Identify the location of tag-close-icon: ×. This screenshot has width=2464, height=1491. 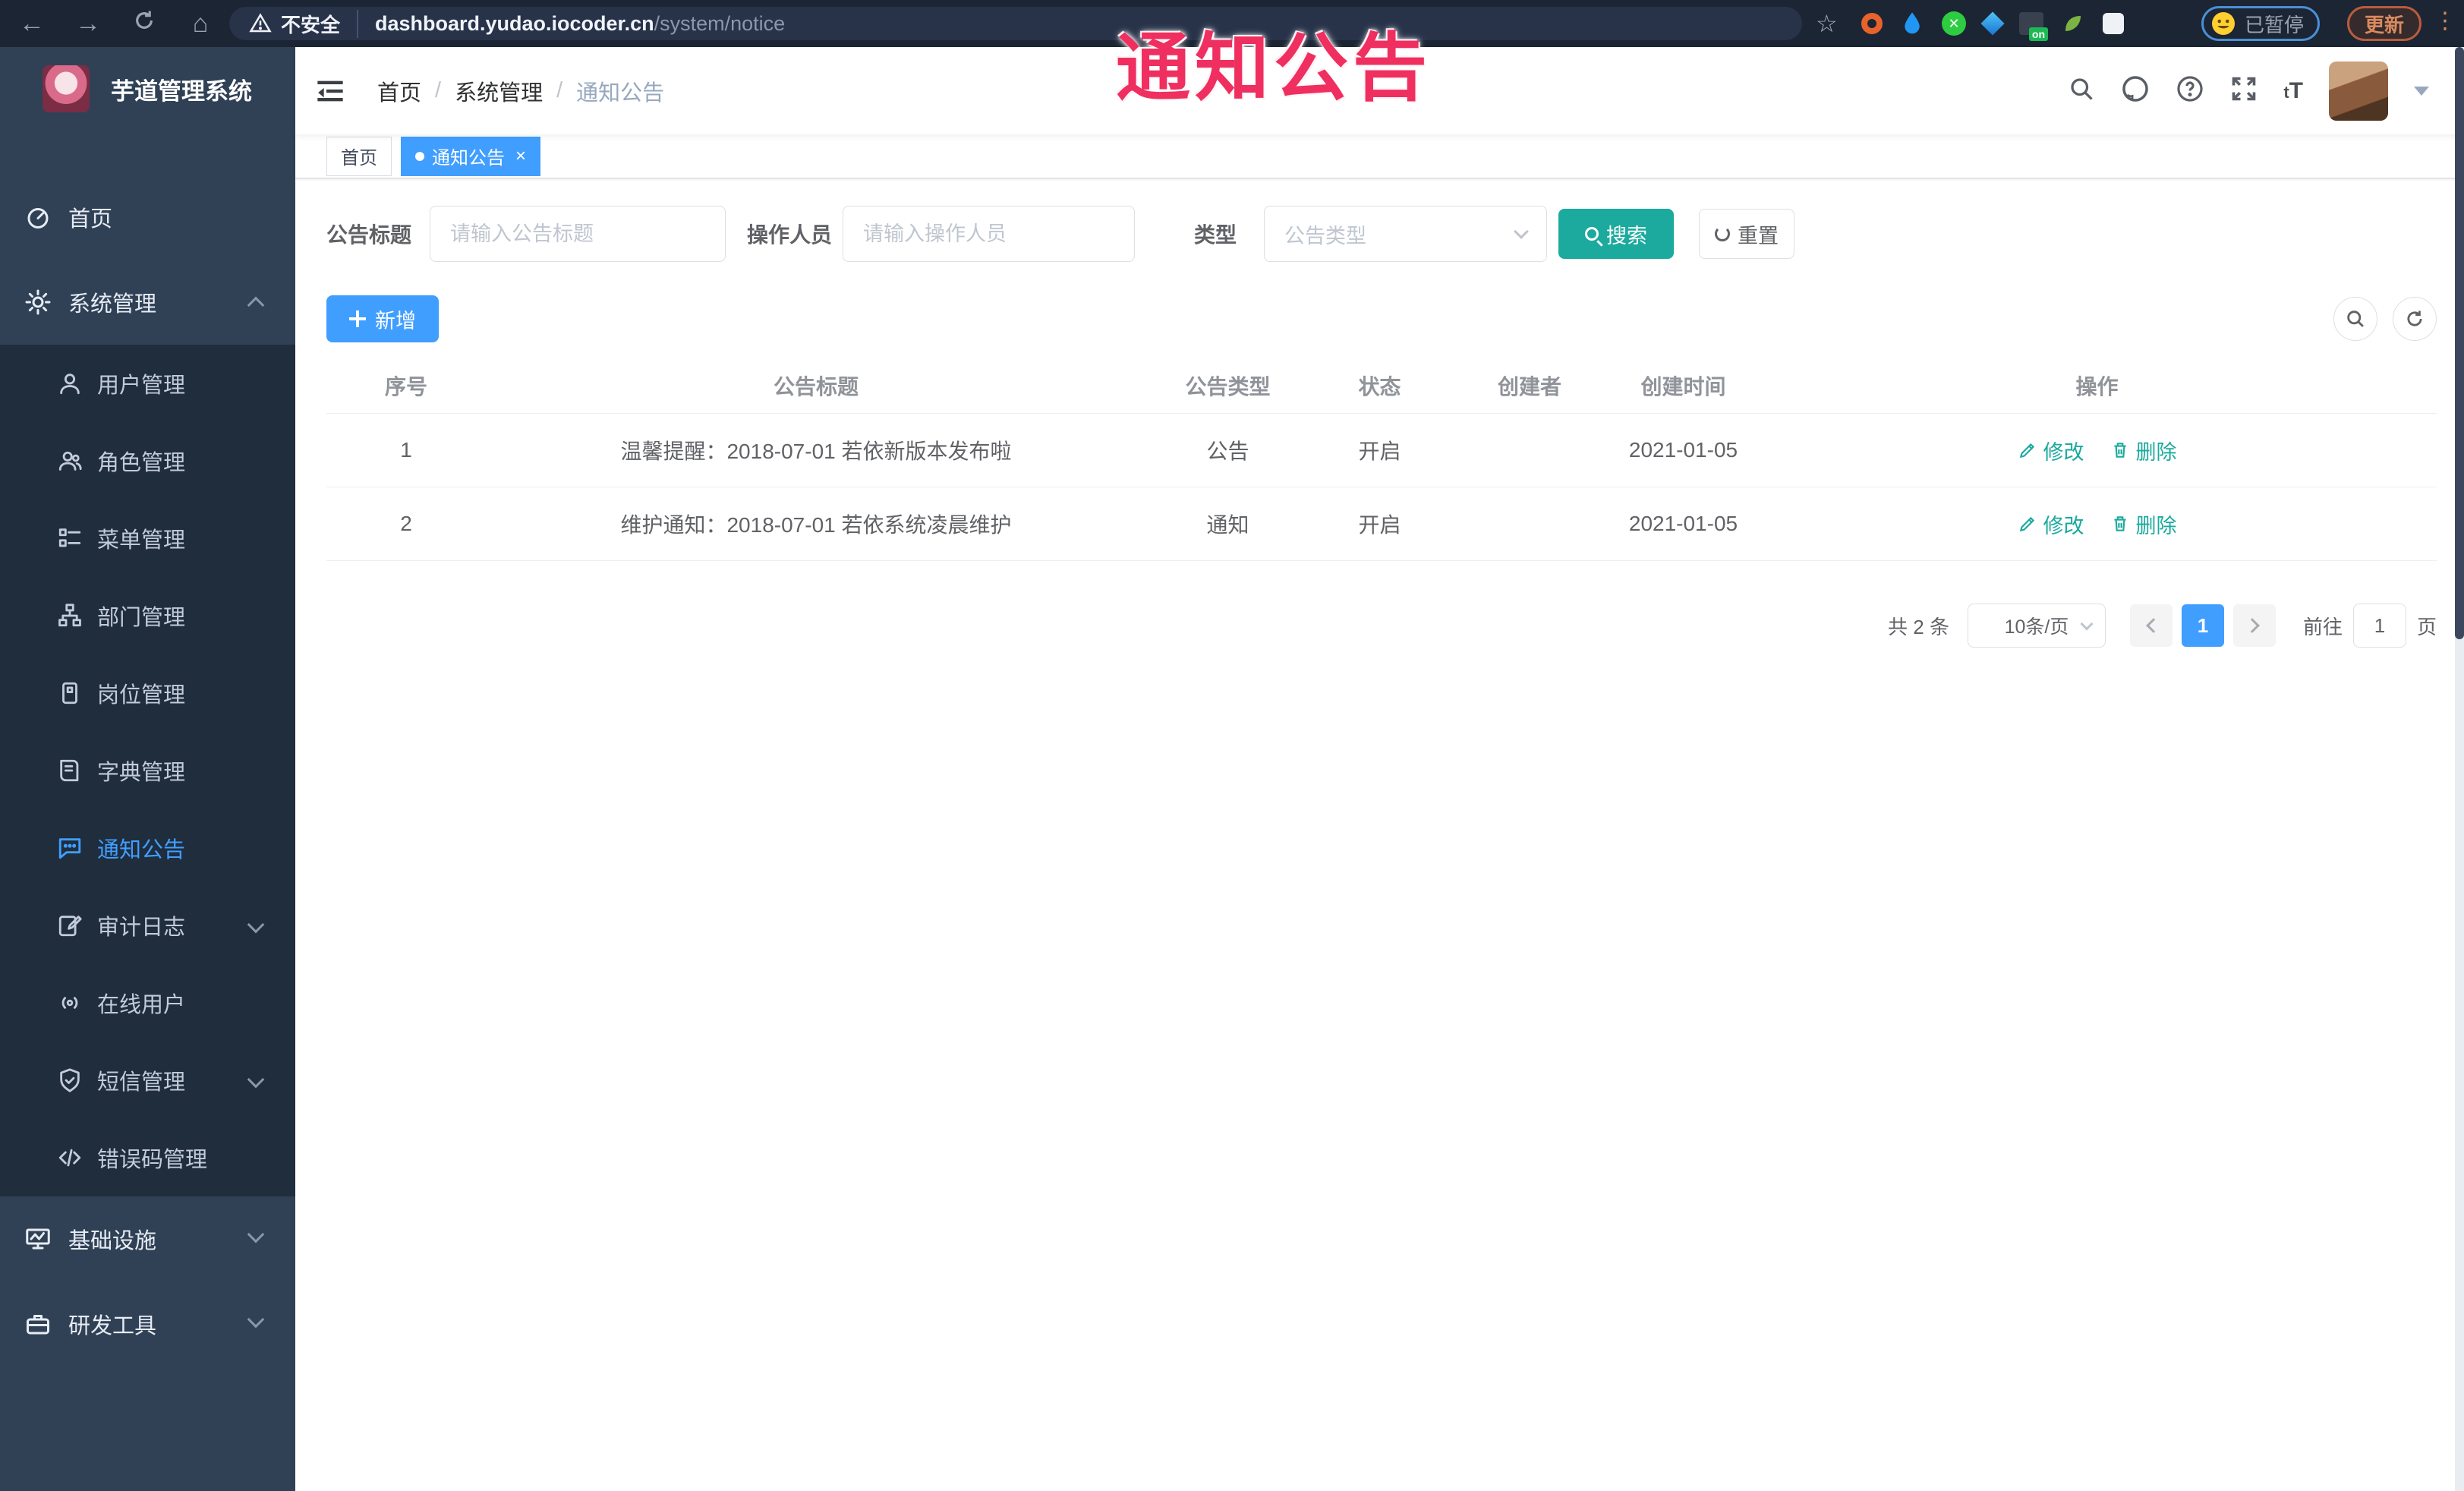
(520, 156).